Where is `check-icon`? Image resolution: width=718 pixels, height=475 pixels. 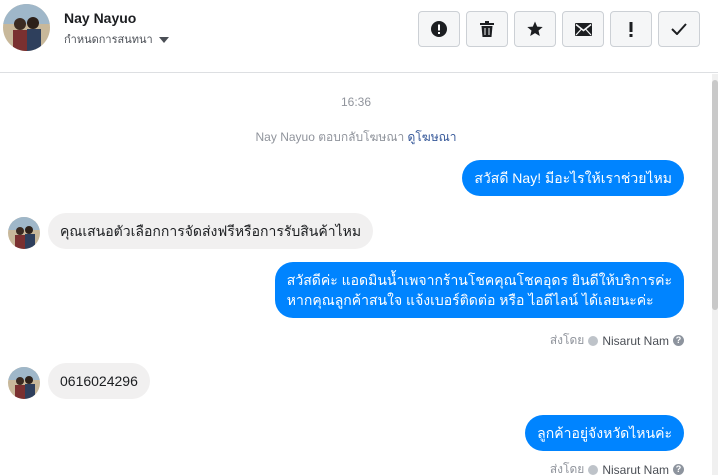
check-icon is located at coordinates (679, 29).